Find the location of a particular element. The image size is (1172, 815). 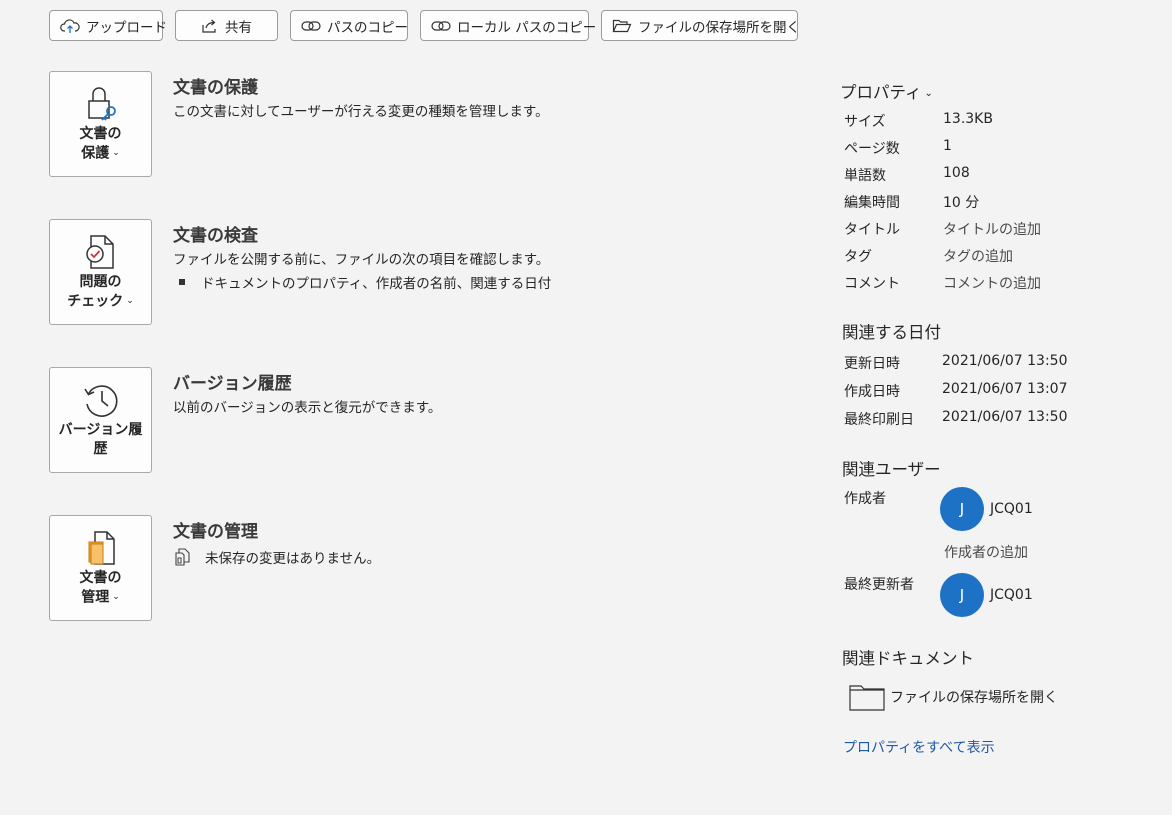

copy-local-path-label: ローカル パスのコピー is located at coordinates (527, 27).